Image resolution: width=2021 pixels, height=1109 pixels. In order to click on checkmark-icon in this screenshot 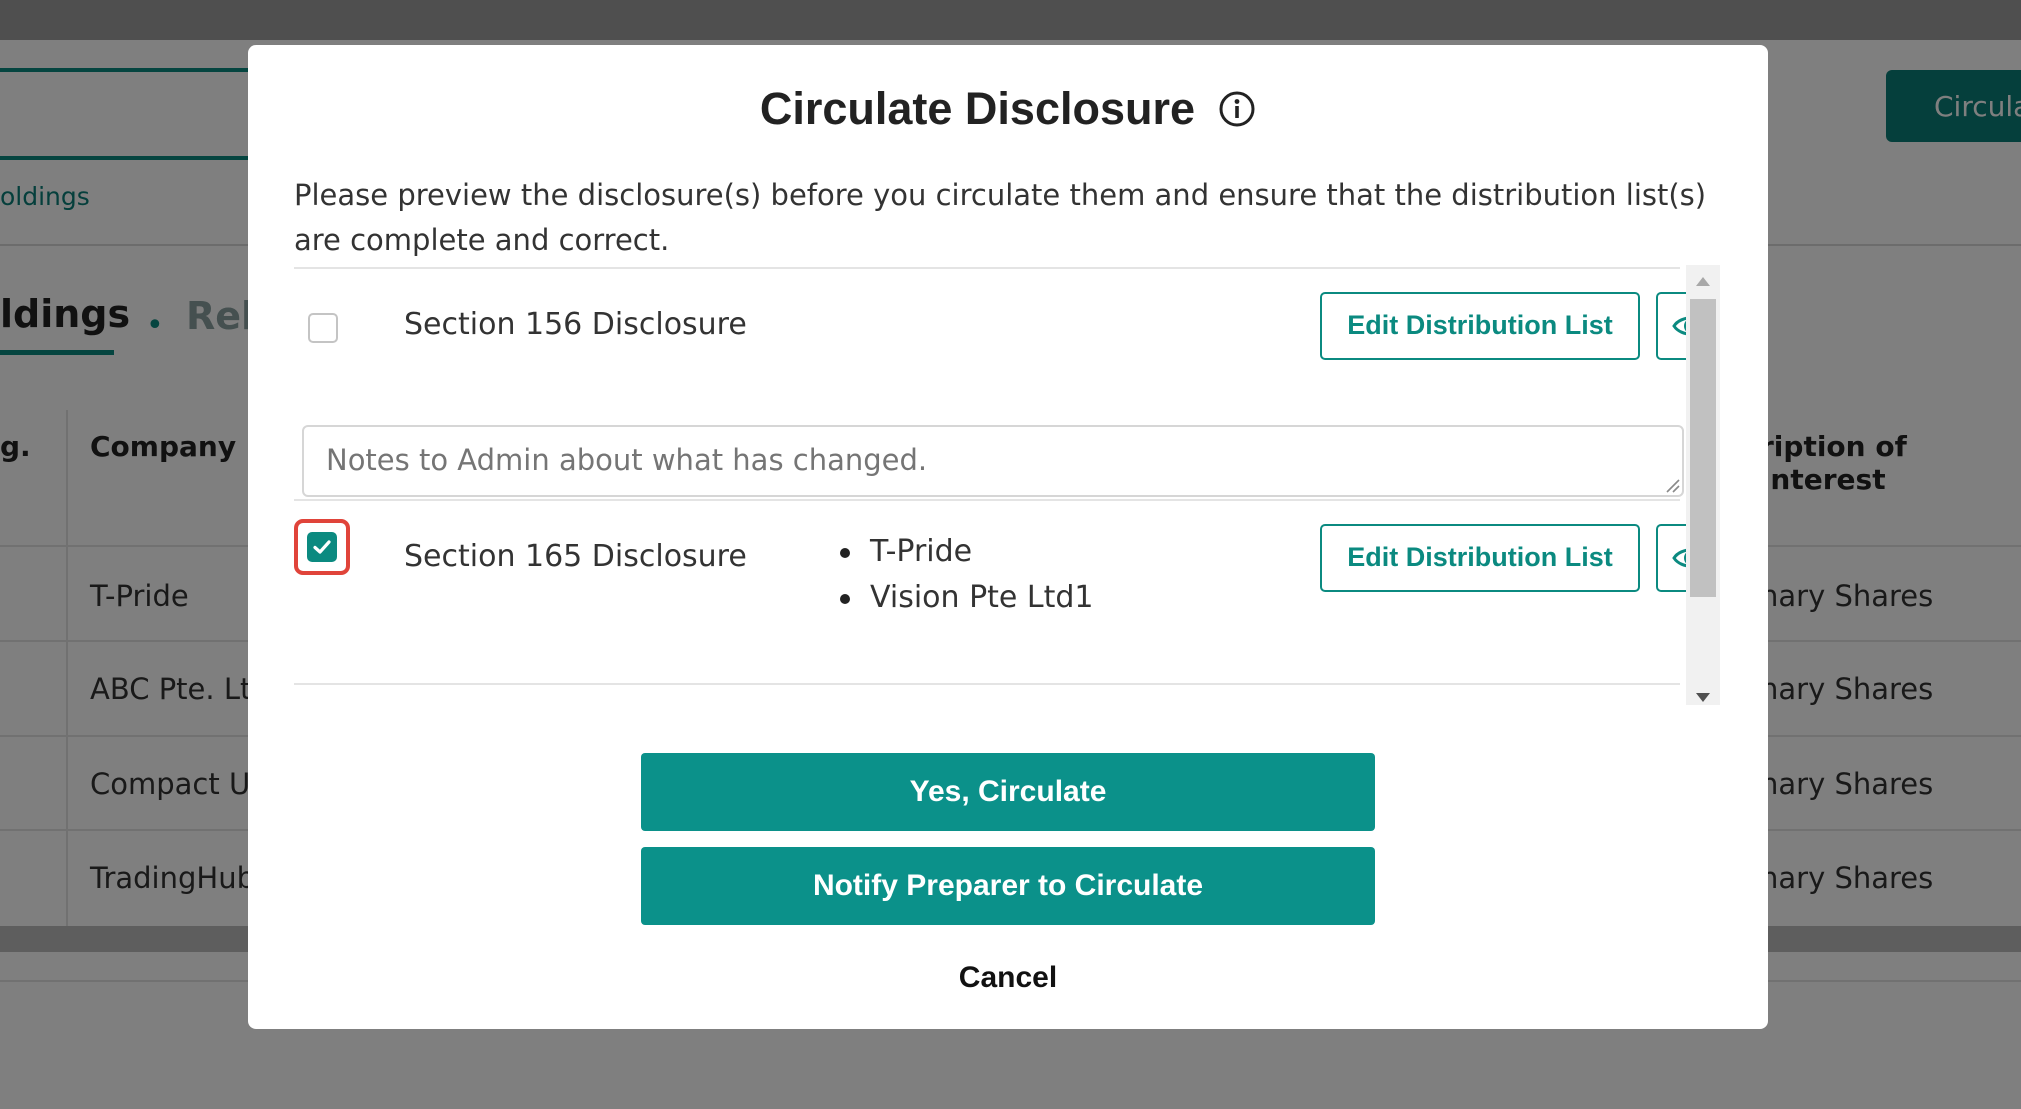, I will do `click(322, 547)`.